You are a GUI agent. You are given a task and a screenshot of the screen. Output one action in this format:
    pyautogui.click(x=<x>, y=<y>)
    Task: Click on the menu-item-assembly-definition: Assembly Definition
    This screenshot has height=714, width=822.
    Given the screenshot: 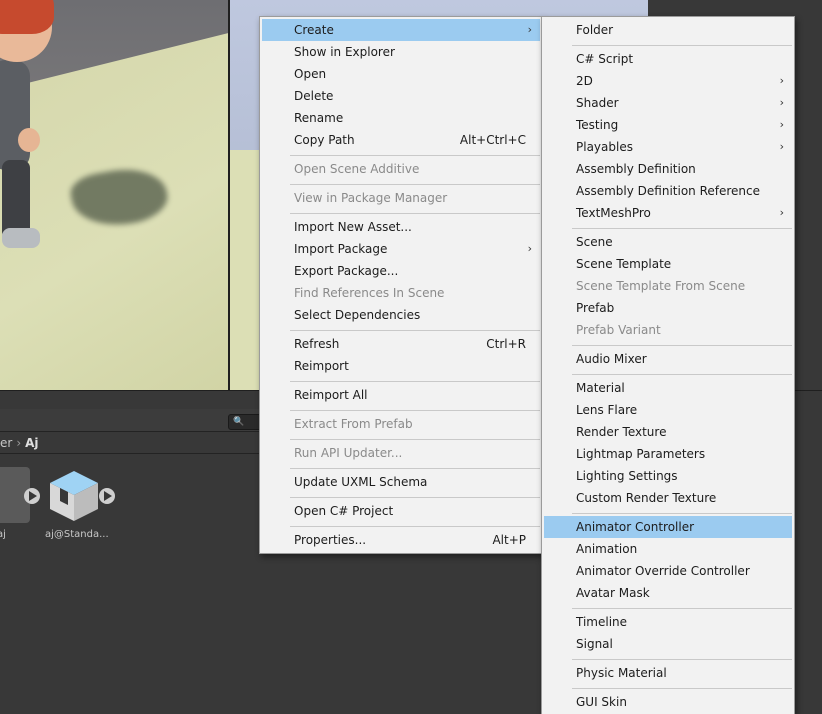 What is the action you would take?
    pyautogui.click(x=668, y=169)
    